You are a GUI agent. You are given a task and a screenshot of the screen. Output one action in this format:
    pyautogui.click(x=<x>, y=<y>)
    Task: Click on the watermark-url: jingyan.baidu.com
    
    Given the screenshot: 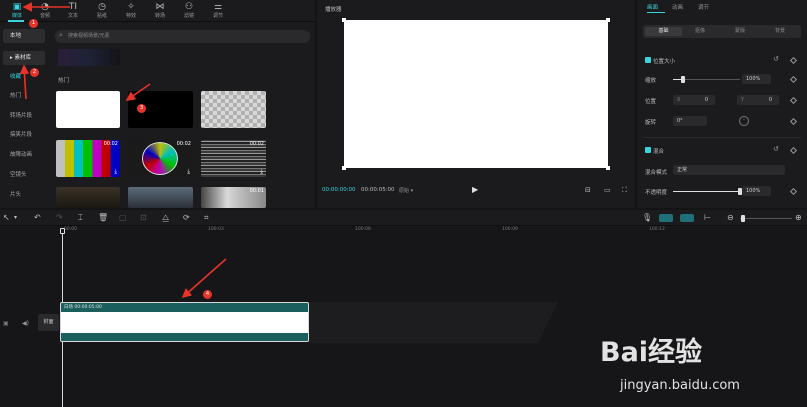 What is the action you would take?
    pyautogui.click(x=680, y=385)
    